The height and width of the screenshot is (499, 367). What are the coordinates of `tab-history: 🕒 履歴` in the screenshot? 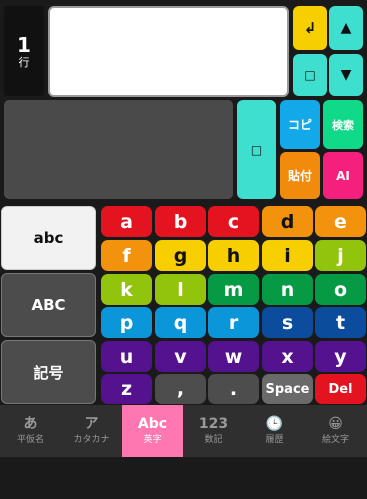 It's located at (274, 431).